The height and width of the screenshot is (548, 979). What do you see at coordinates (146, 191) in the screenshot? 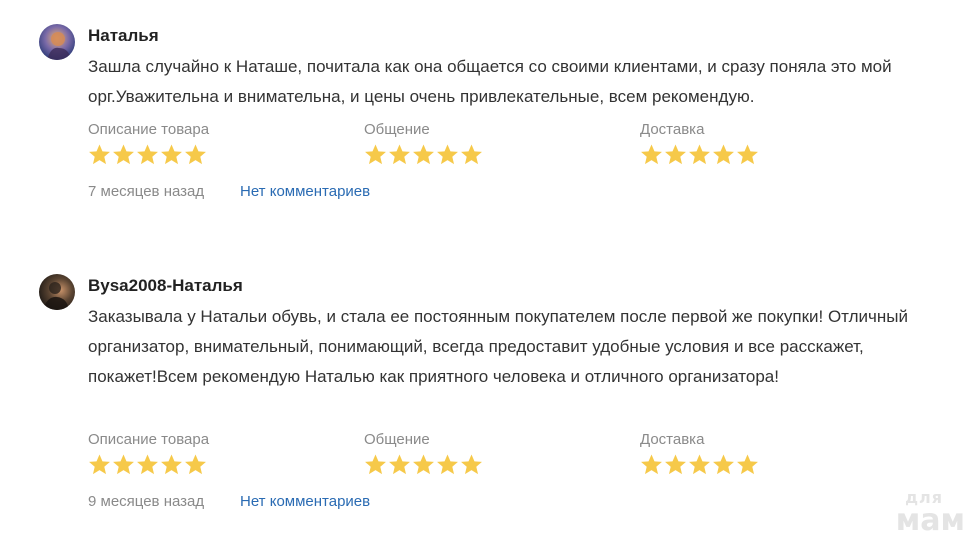
I see `review-time: 7 месяцев назад` at bounding box center [146, 191].